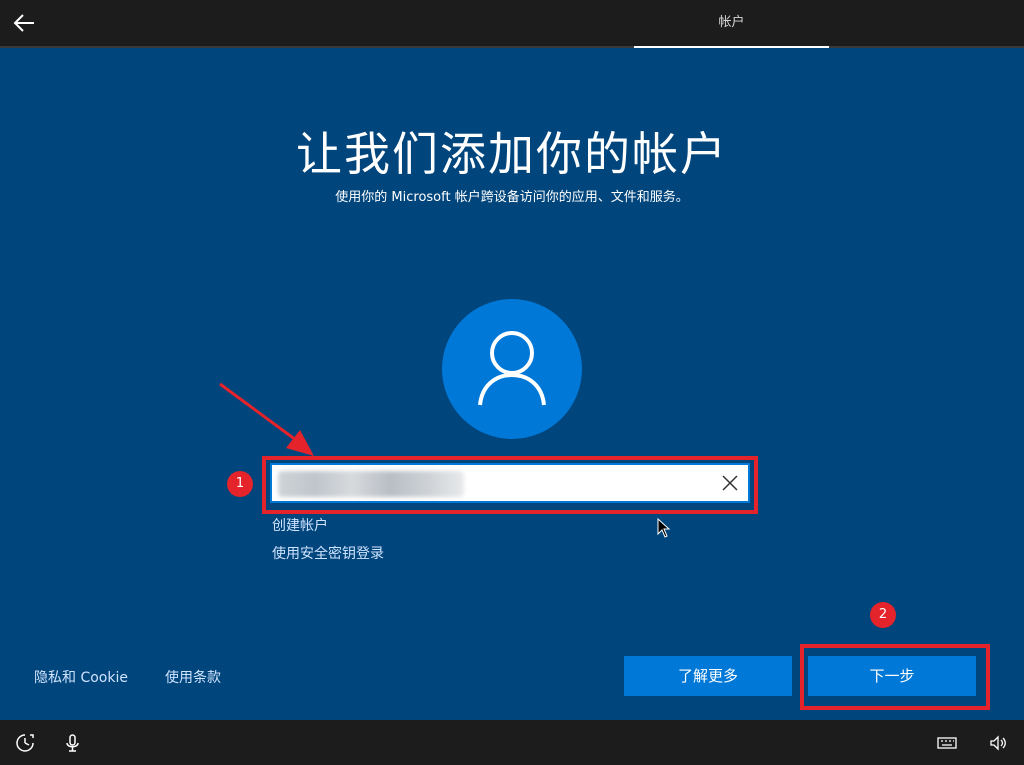 This screenshot has width=1024, height=765. What do you see at coordinates (883, 615) in the screenshot?
I see `annotation-badge-2: 2` at bounding box center [883, 615].